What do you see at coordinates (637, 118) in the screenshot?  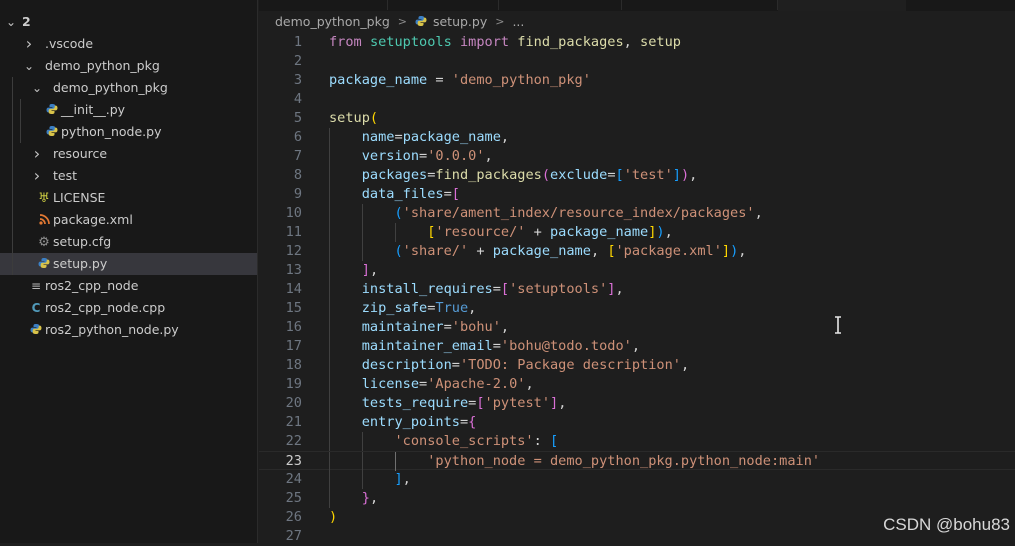 I see `code-line: 5 setup(` at bounding box center [637, 118].